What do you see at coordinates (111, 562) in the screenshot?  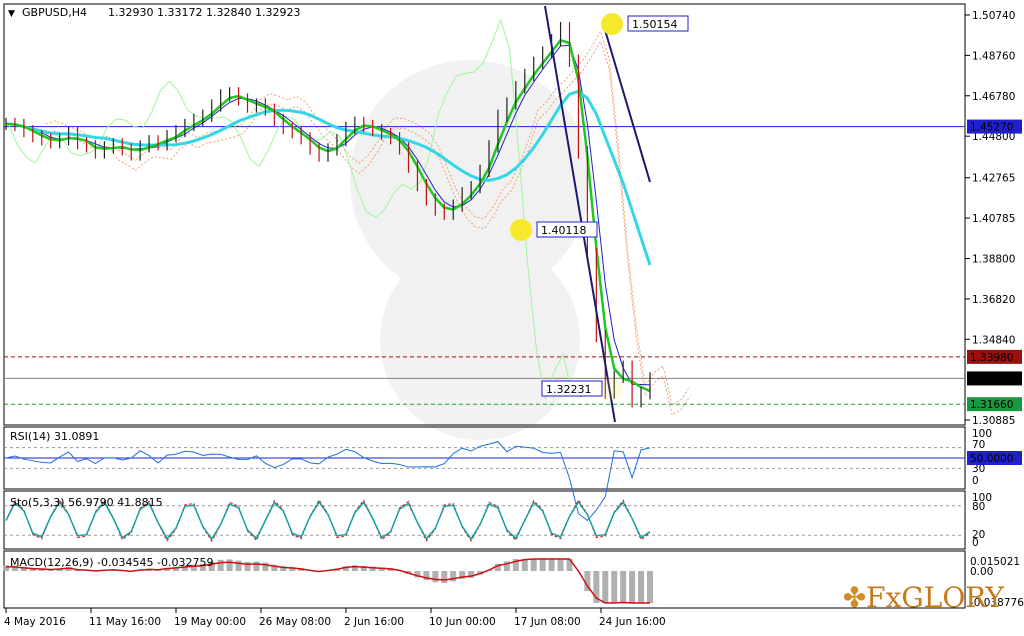 I see `macd-label: MACD(12,26,9) -0.034545 -0.032759` at bounding box center [111, 562].